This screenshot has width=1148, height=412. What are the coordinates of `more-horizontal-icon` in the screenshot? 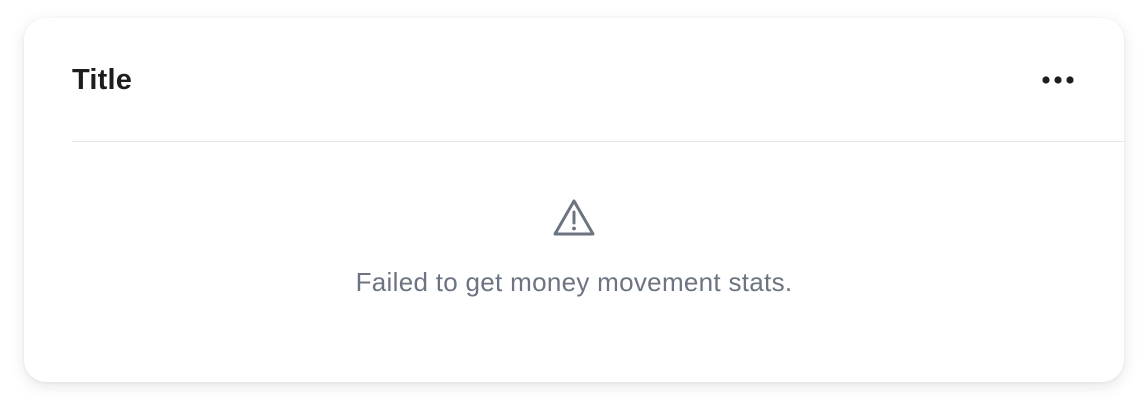 It's located at (1058, 80).